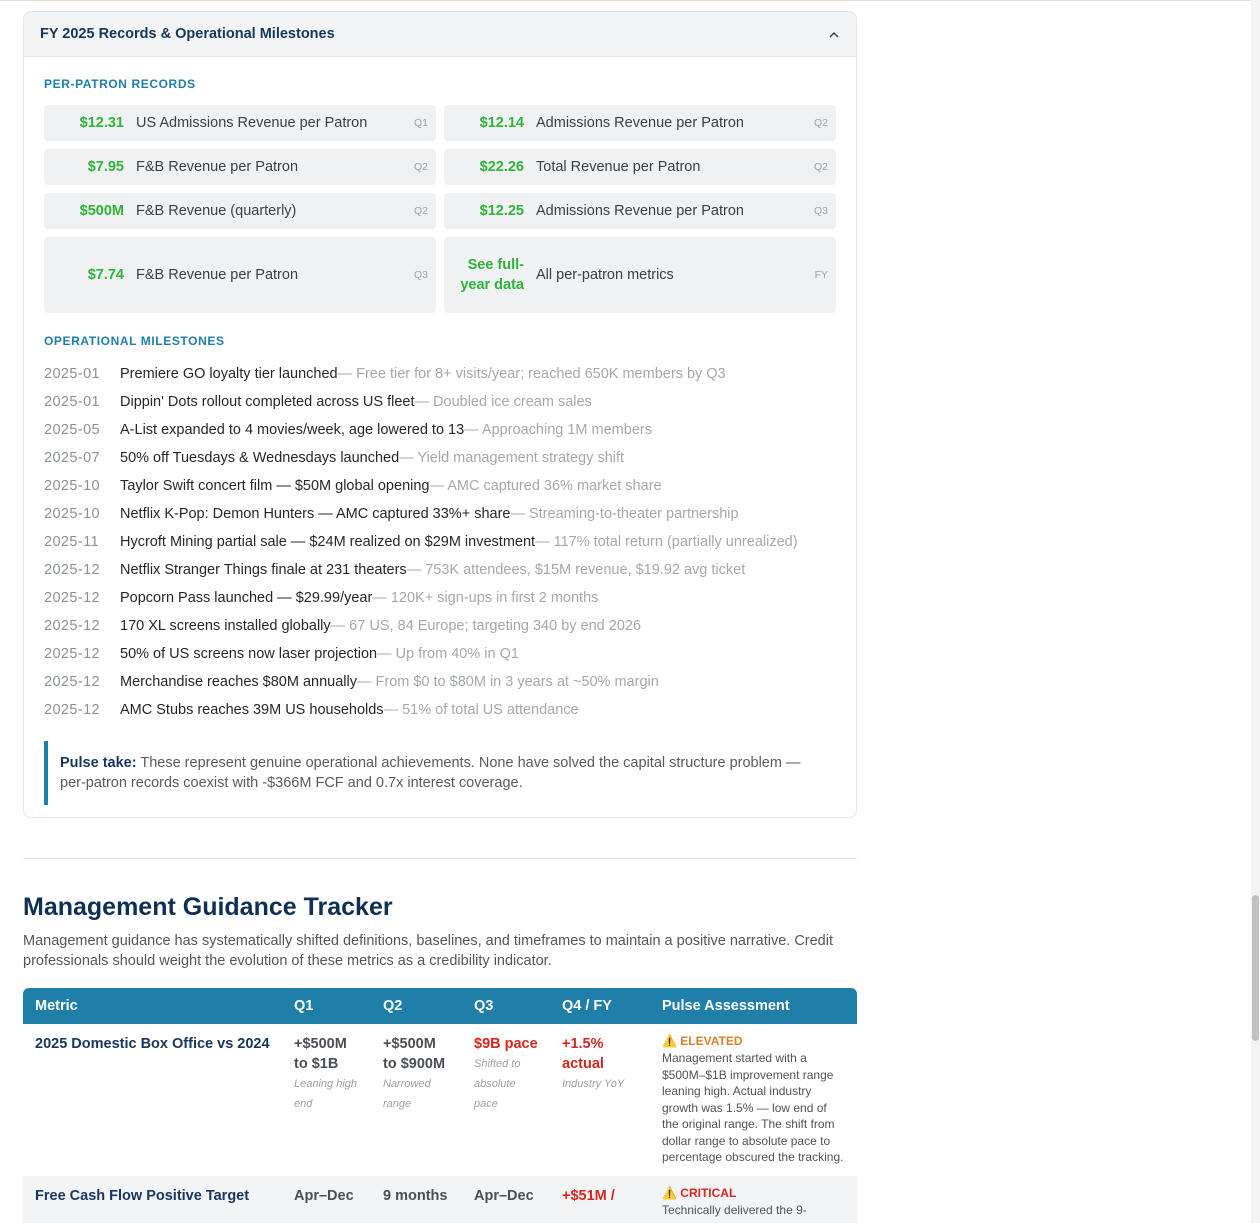  Describe the element at coordinates (415, 1195) in the screenshot. I see `q2-value: 9 months` at that location.